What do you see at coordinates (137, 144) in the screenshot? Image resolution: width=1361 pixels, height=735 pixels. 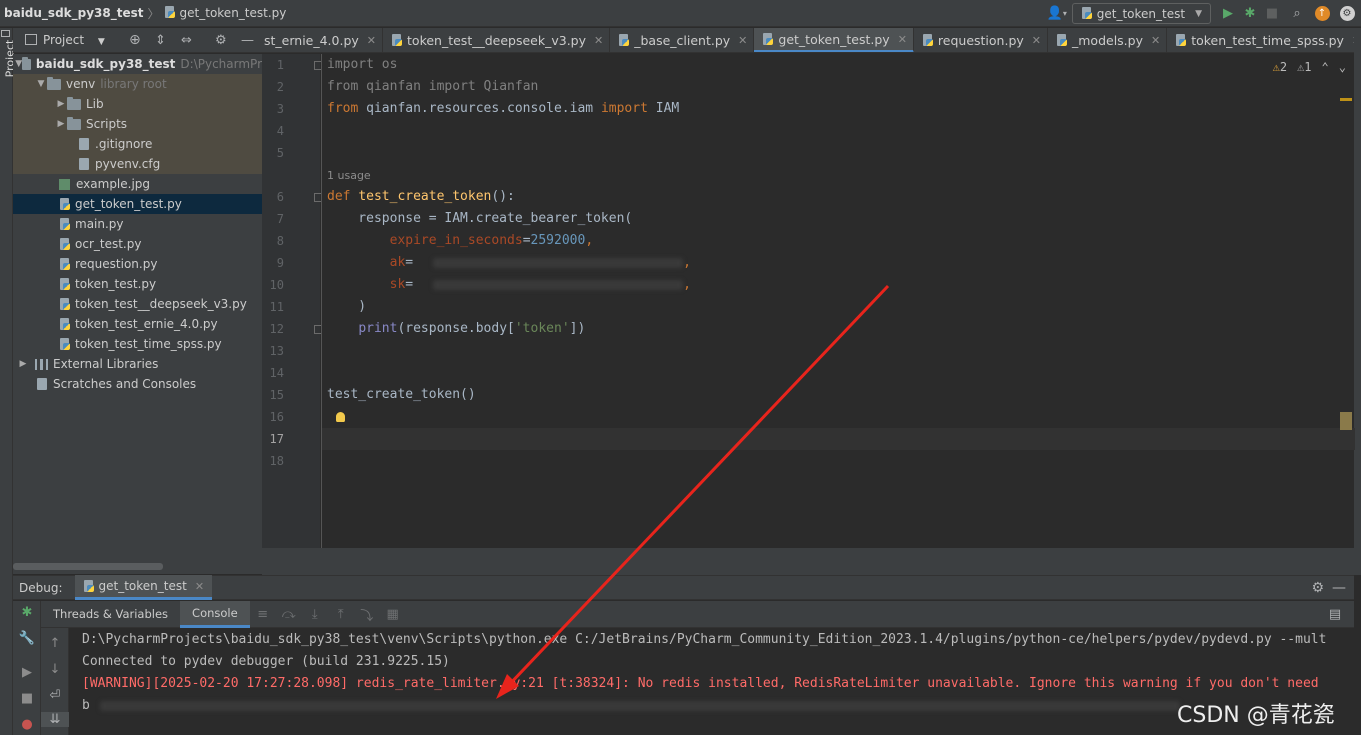 I see `tree-item-gitignore: .gitignore` at bounding box center [137, 144].